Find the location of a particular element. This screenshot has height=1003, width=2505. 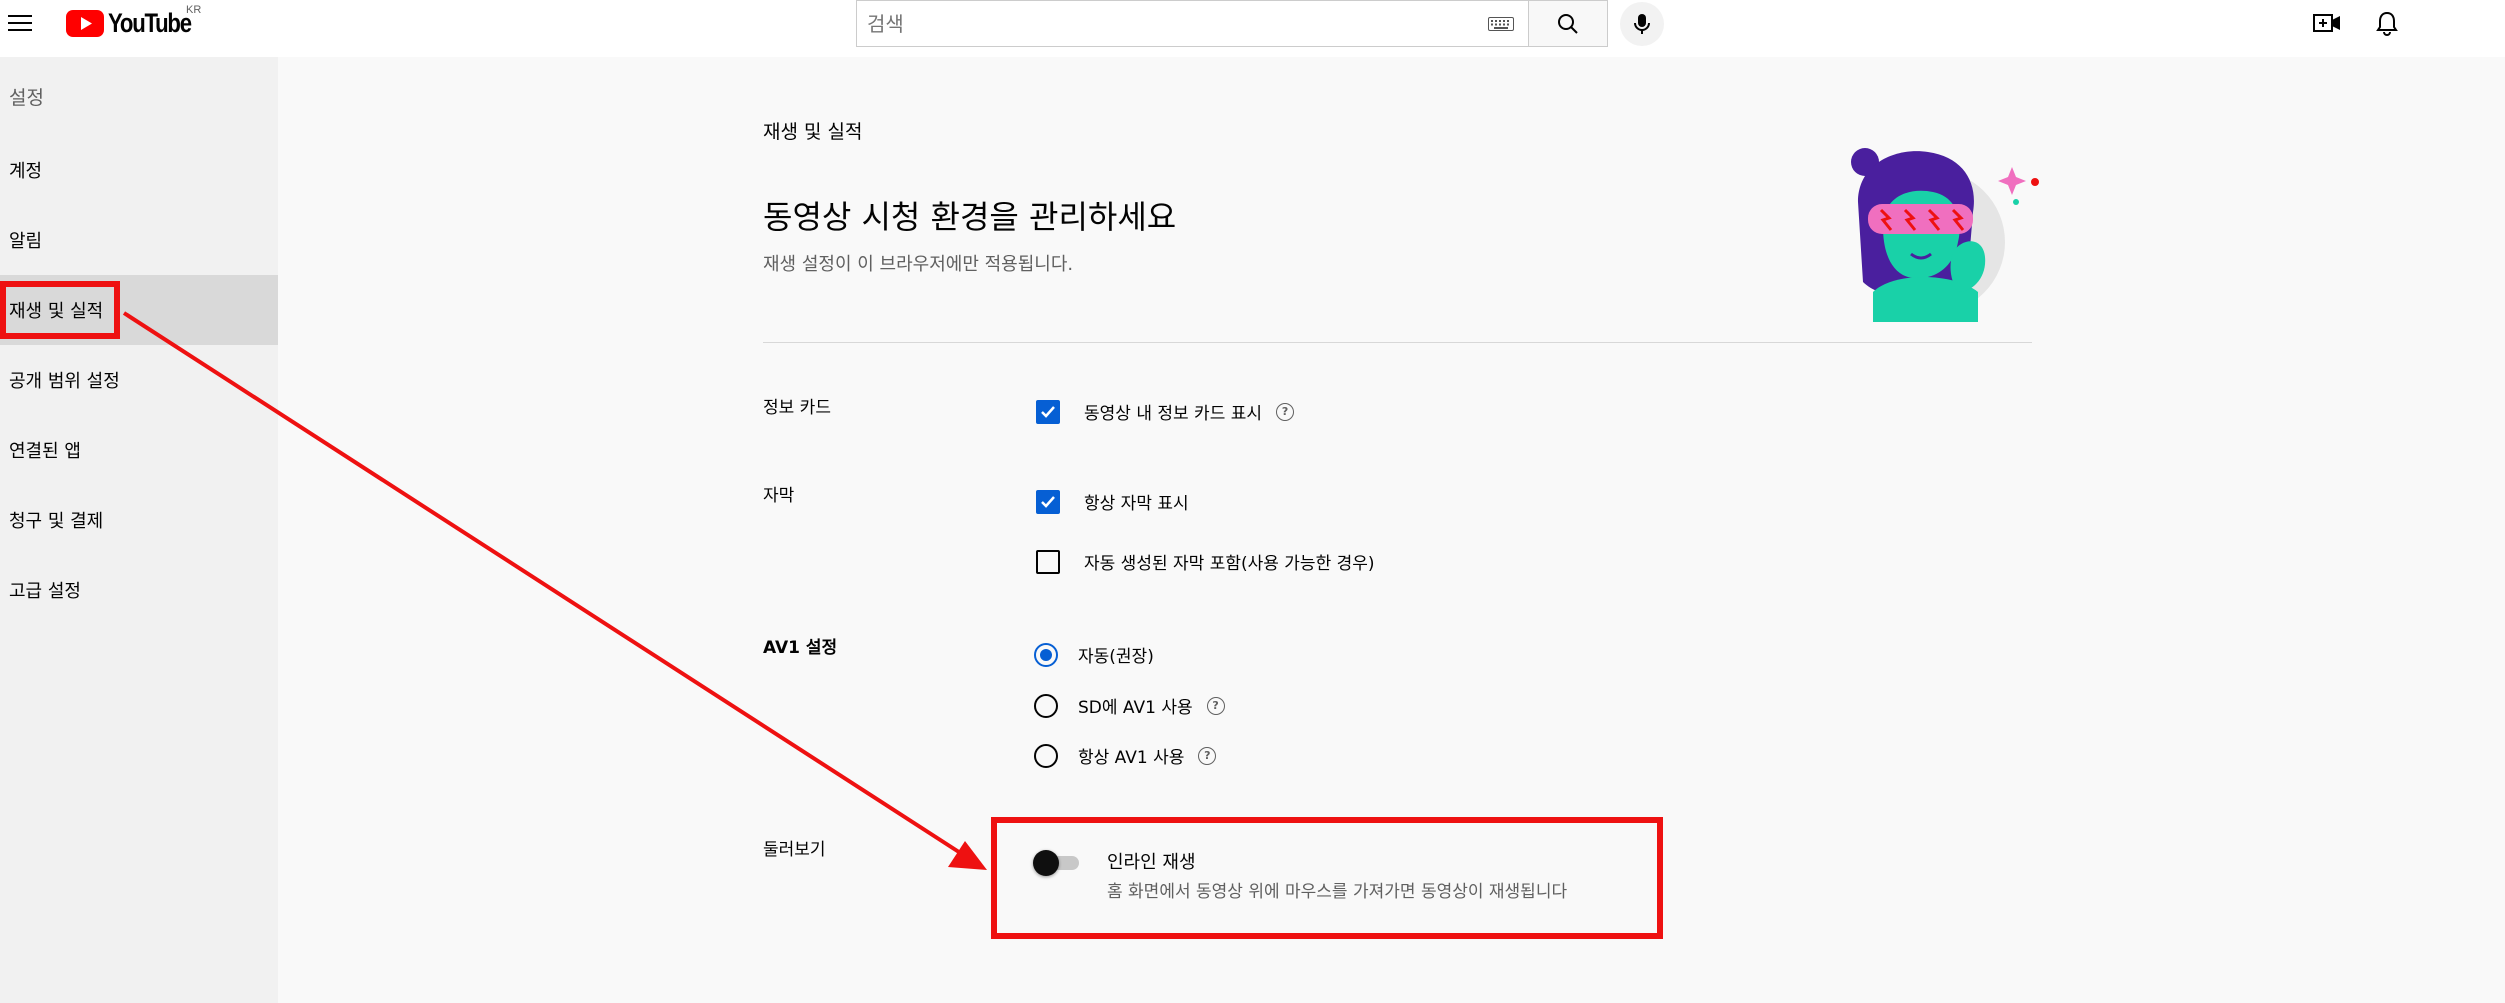

av1-option-auto: 자동(권장) is located at coordinates (1094, 654).